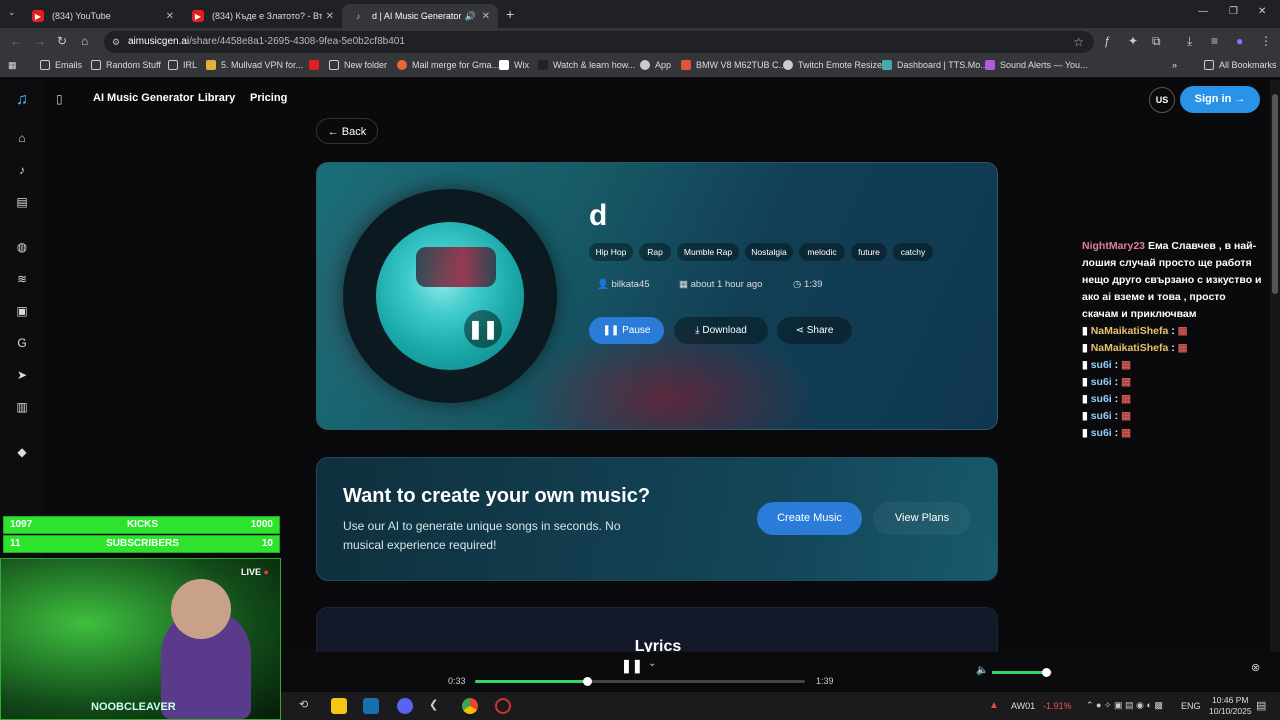 Image resolution: width=1280 pixels, height=720 pixels. What do you see at coordinates (1262, 11) in the screenshot?
I see `window-close-icon: ✕` at bounding box center [1262, 11].